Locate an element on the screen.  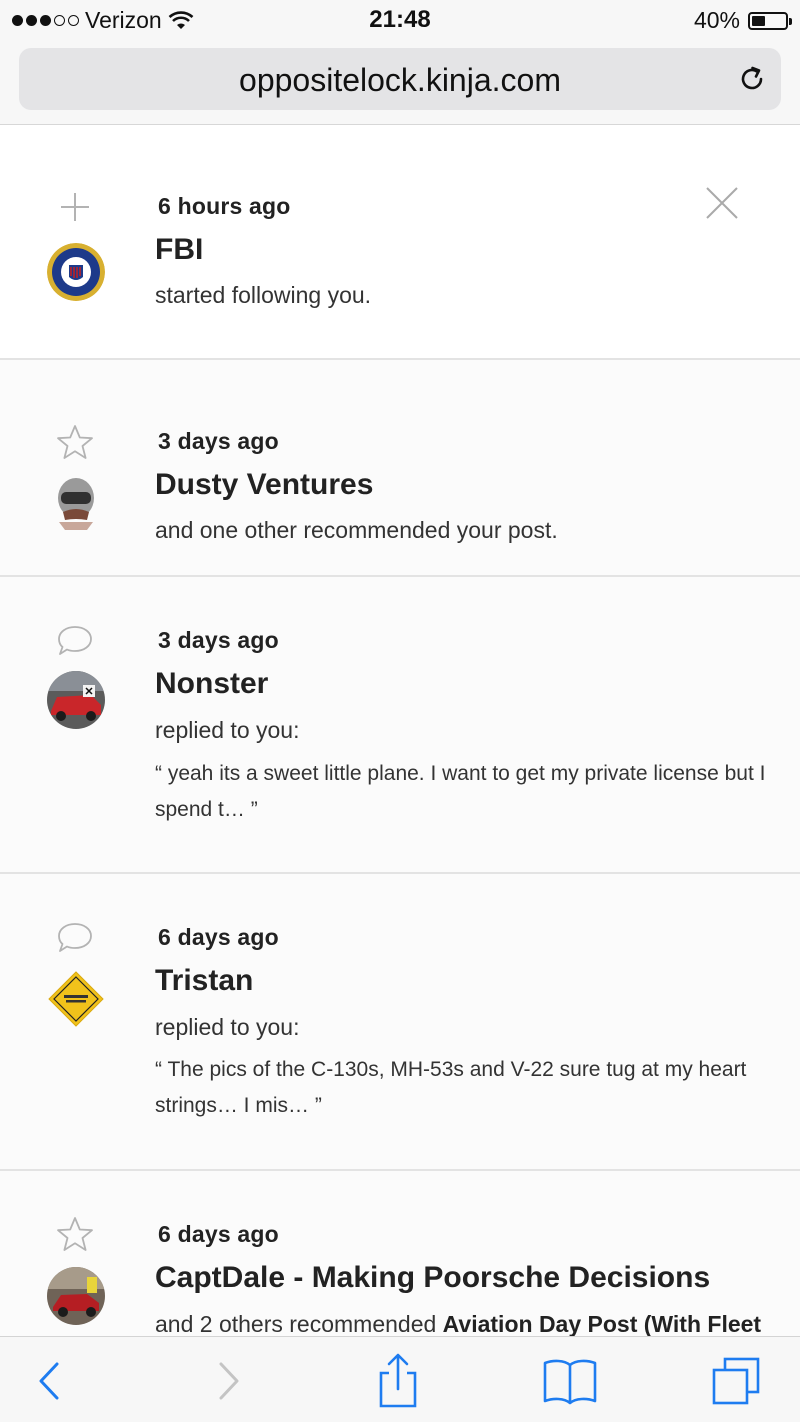
notification-user-name: CaptDale - Making Poorsche Decisions is located at coordinates (432, 1278).